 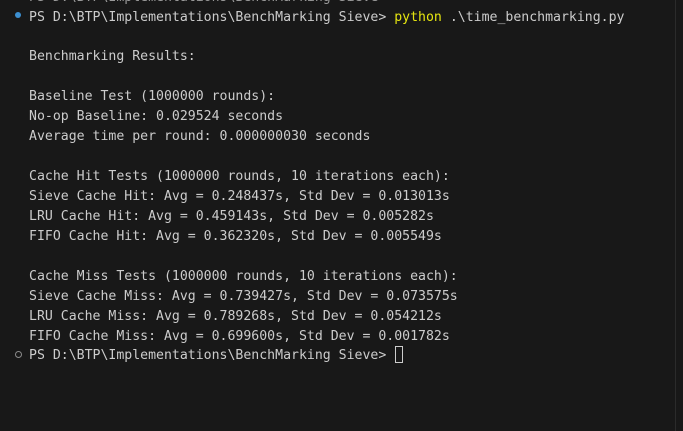 What do you see at coordinates (399, 354) in the screenshot?
I see `text-cursor` at bounding box center [399, 354].